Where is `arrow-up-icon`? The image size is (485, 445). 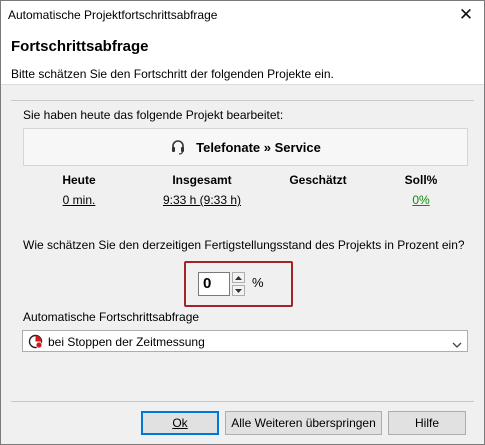
arrow-up-icon is located at coordinates (238, 277).